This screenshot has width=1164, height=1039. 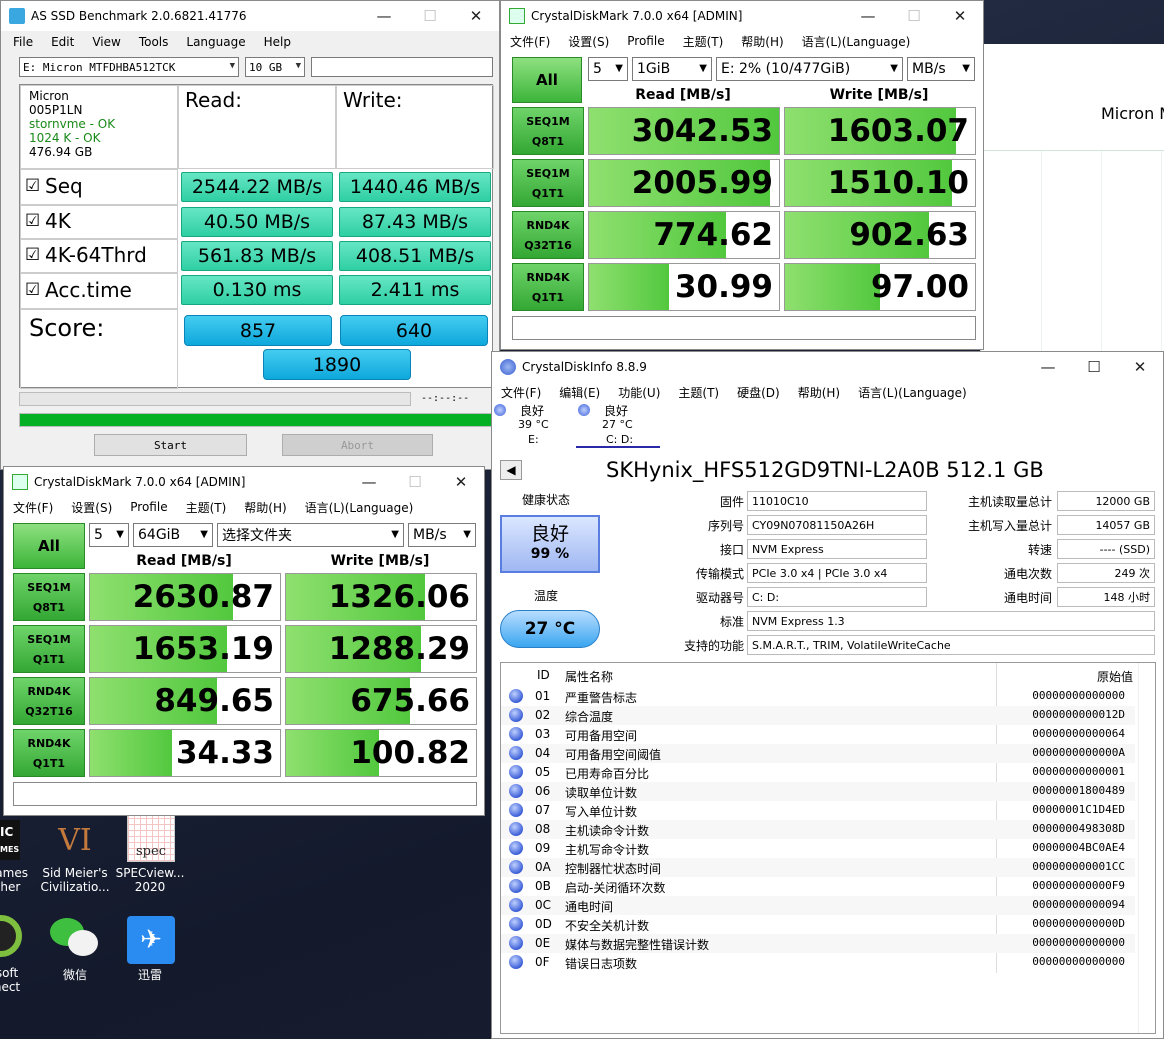 I want to click on col-id: ID, so click(x=543, y=675).